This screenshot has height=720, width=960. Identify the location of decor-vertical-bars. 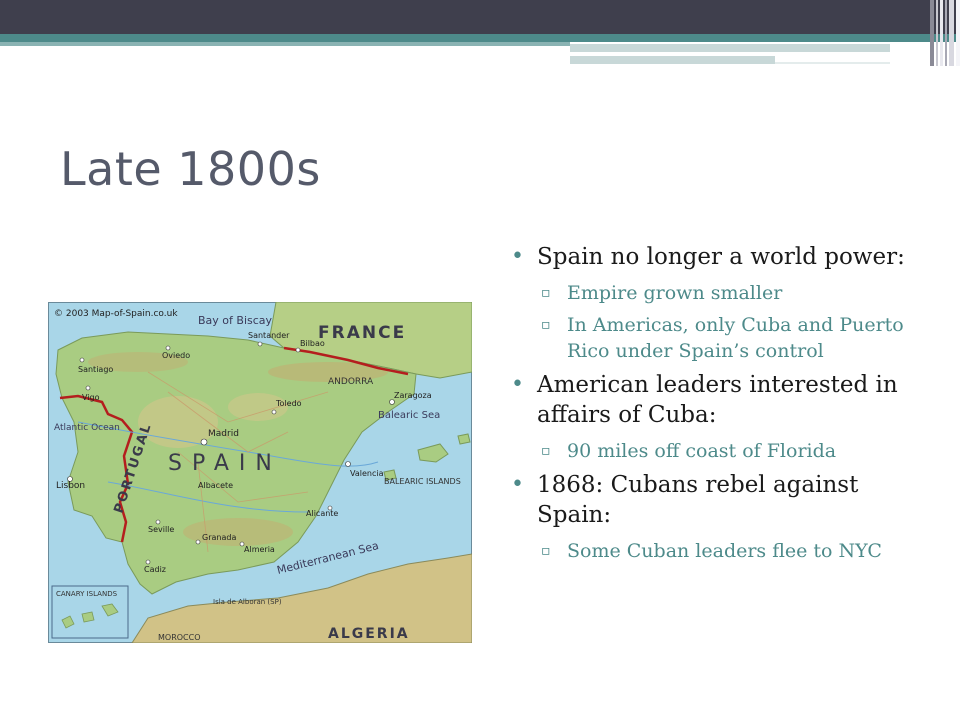
(945, 33).